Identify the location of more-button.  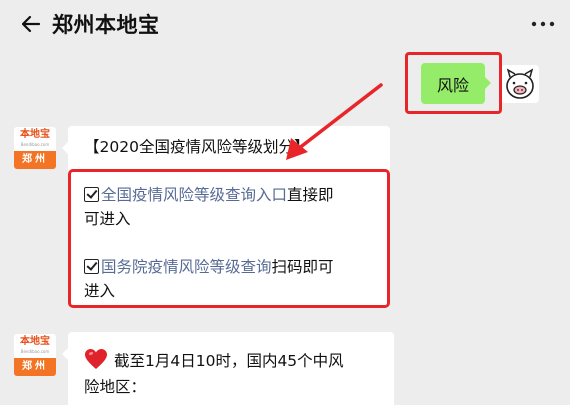
(543, 24).